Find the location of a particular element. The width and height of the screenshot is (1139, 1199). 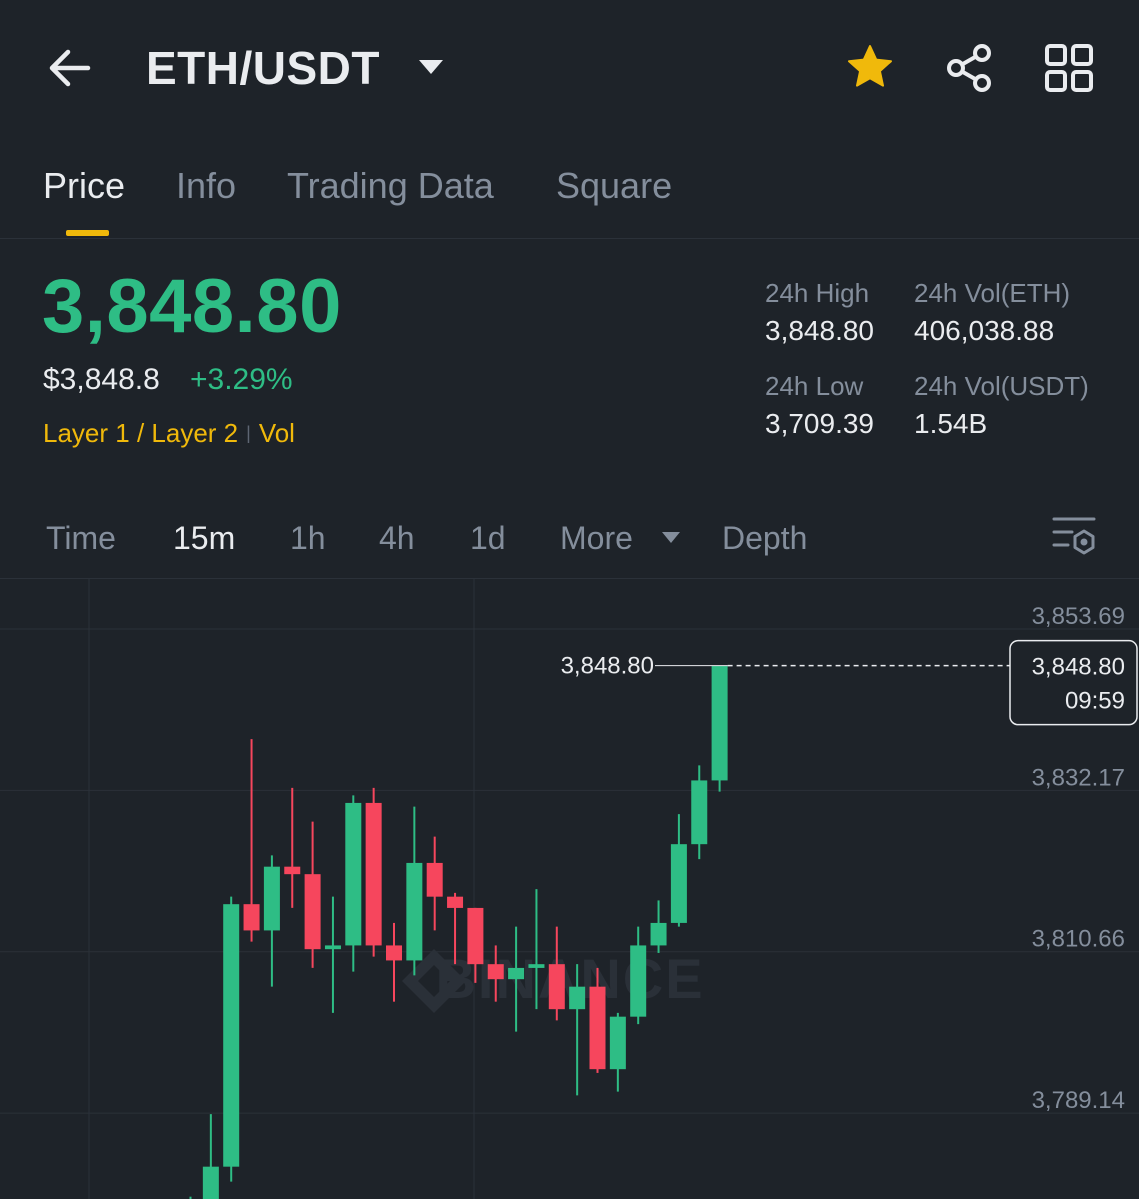

price-change-percent: +3.29% is located at coordinates (241, 379).